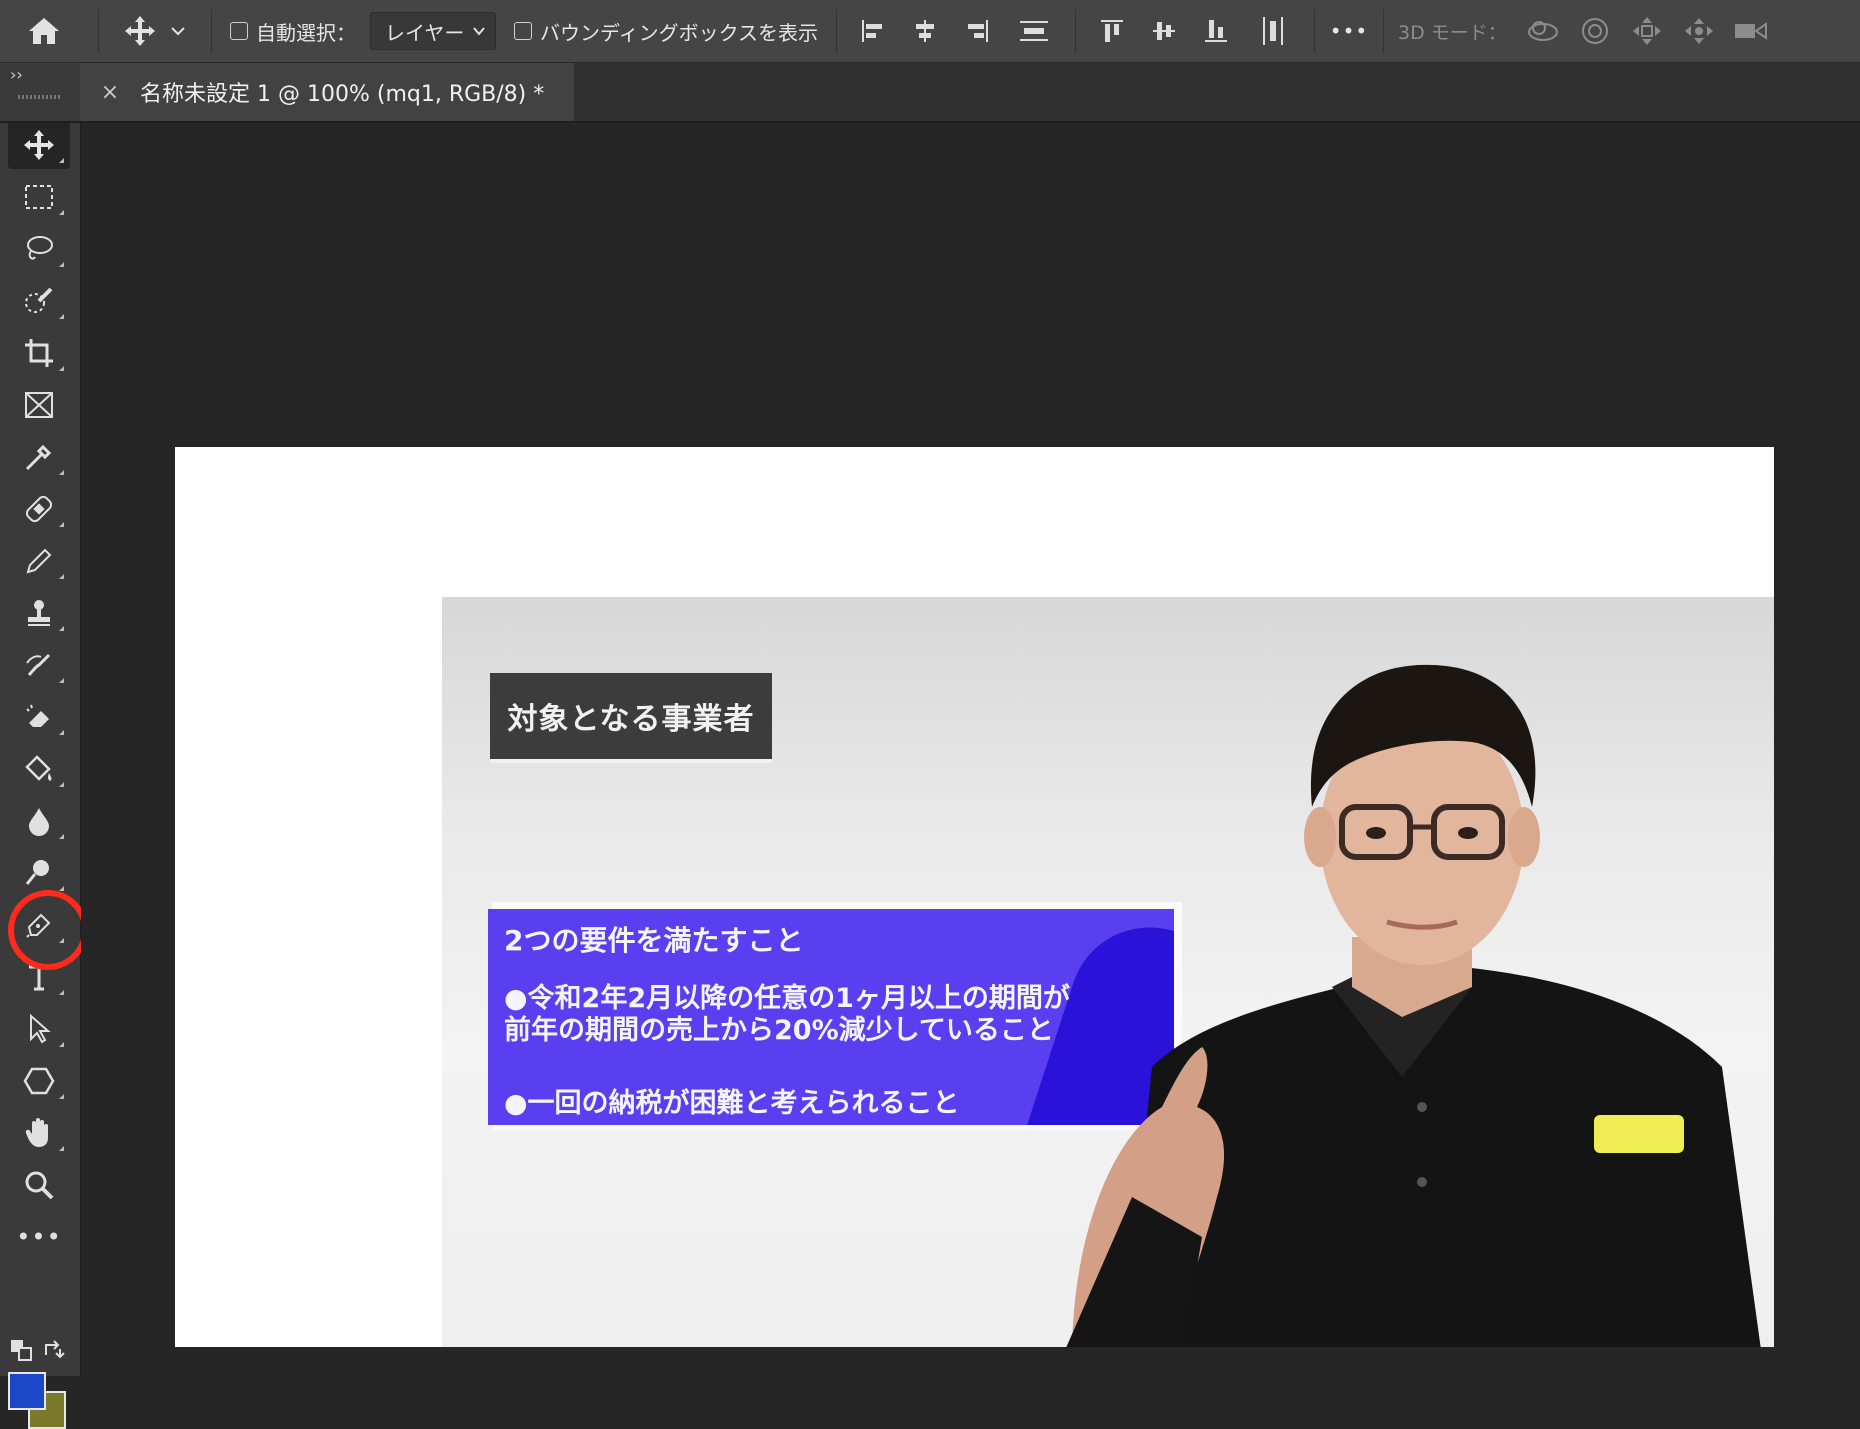  Describe the element at coordinates (48, 930) in the screenshot. I see `pen-tool-highlight-annotation` at that location.